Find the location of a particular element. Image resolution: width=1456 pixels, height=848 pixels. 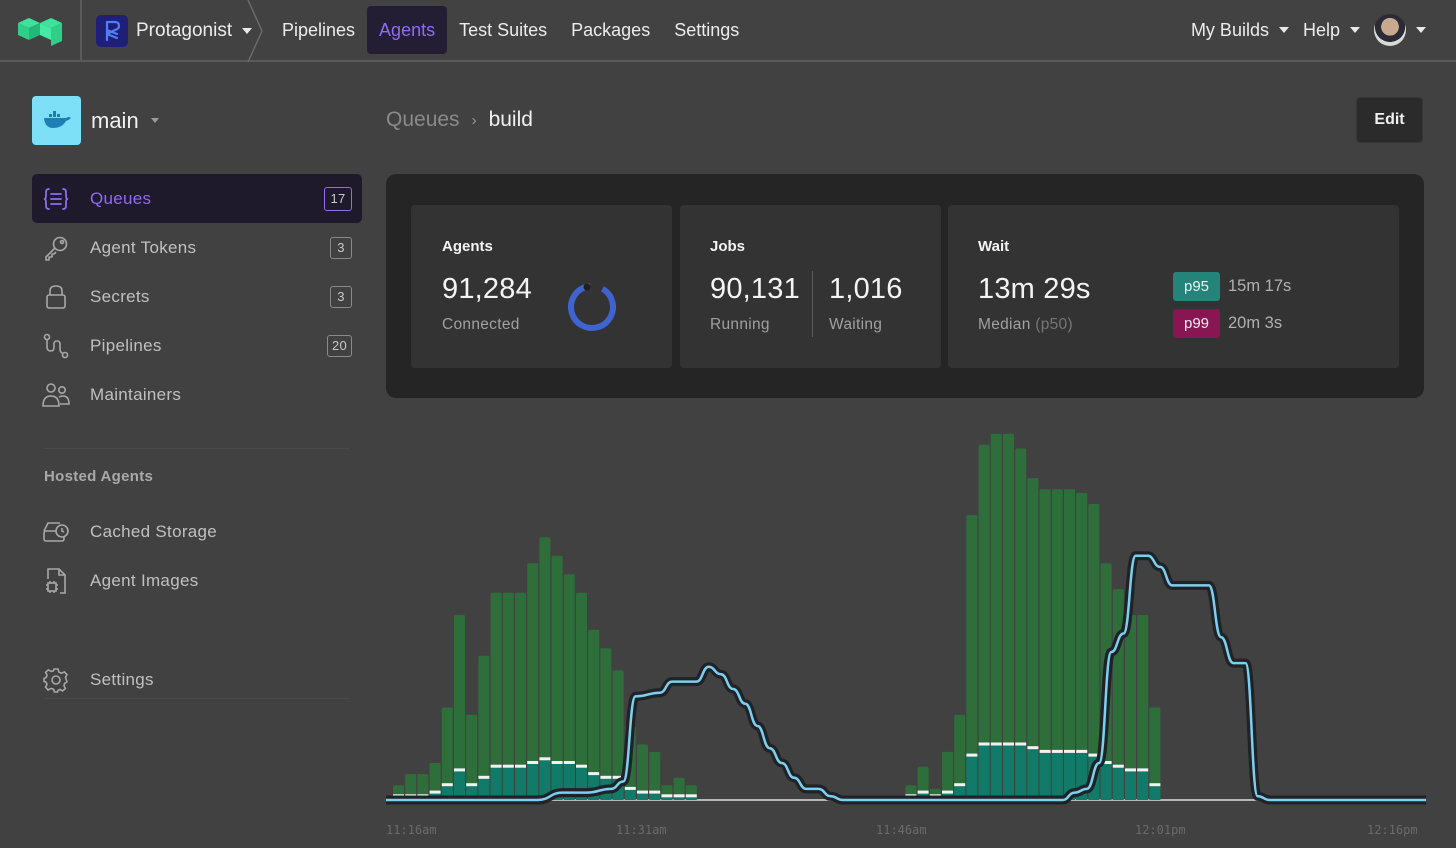

sidebar-item-settings: Settings is located at coordinates (197, 679).